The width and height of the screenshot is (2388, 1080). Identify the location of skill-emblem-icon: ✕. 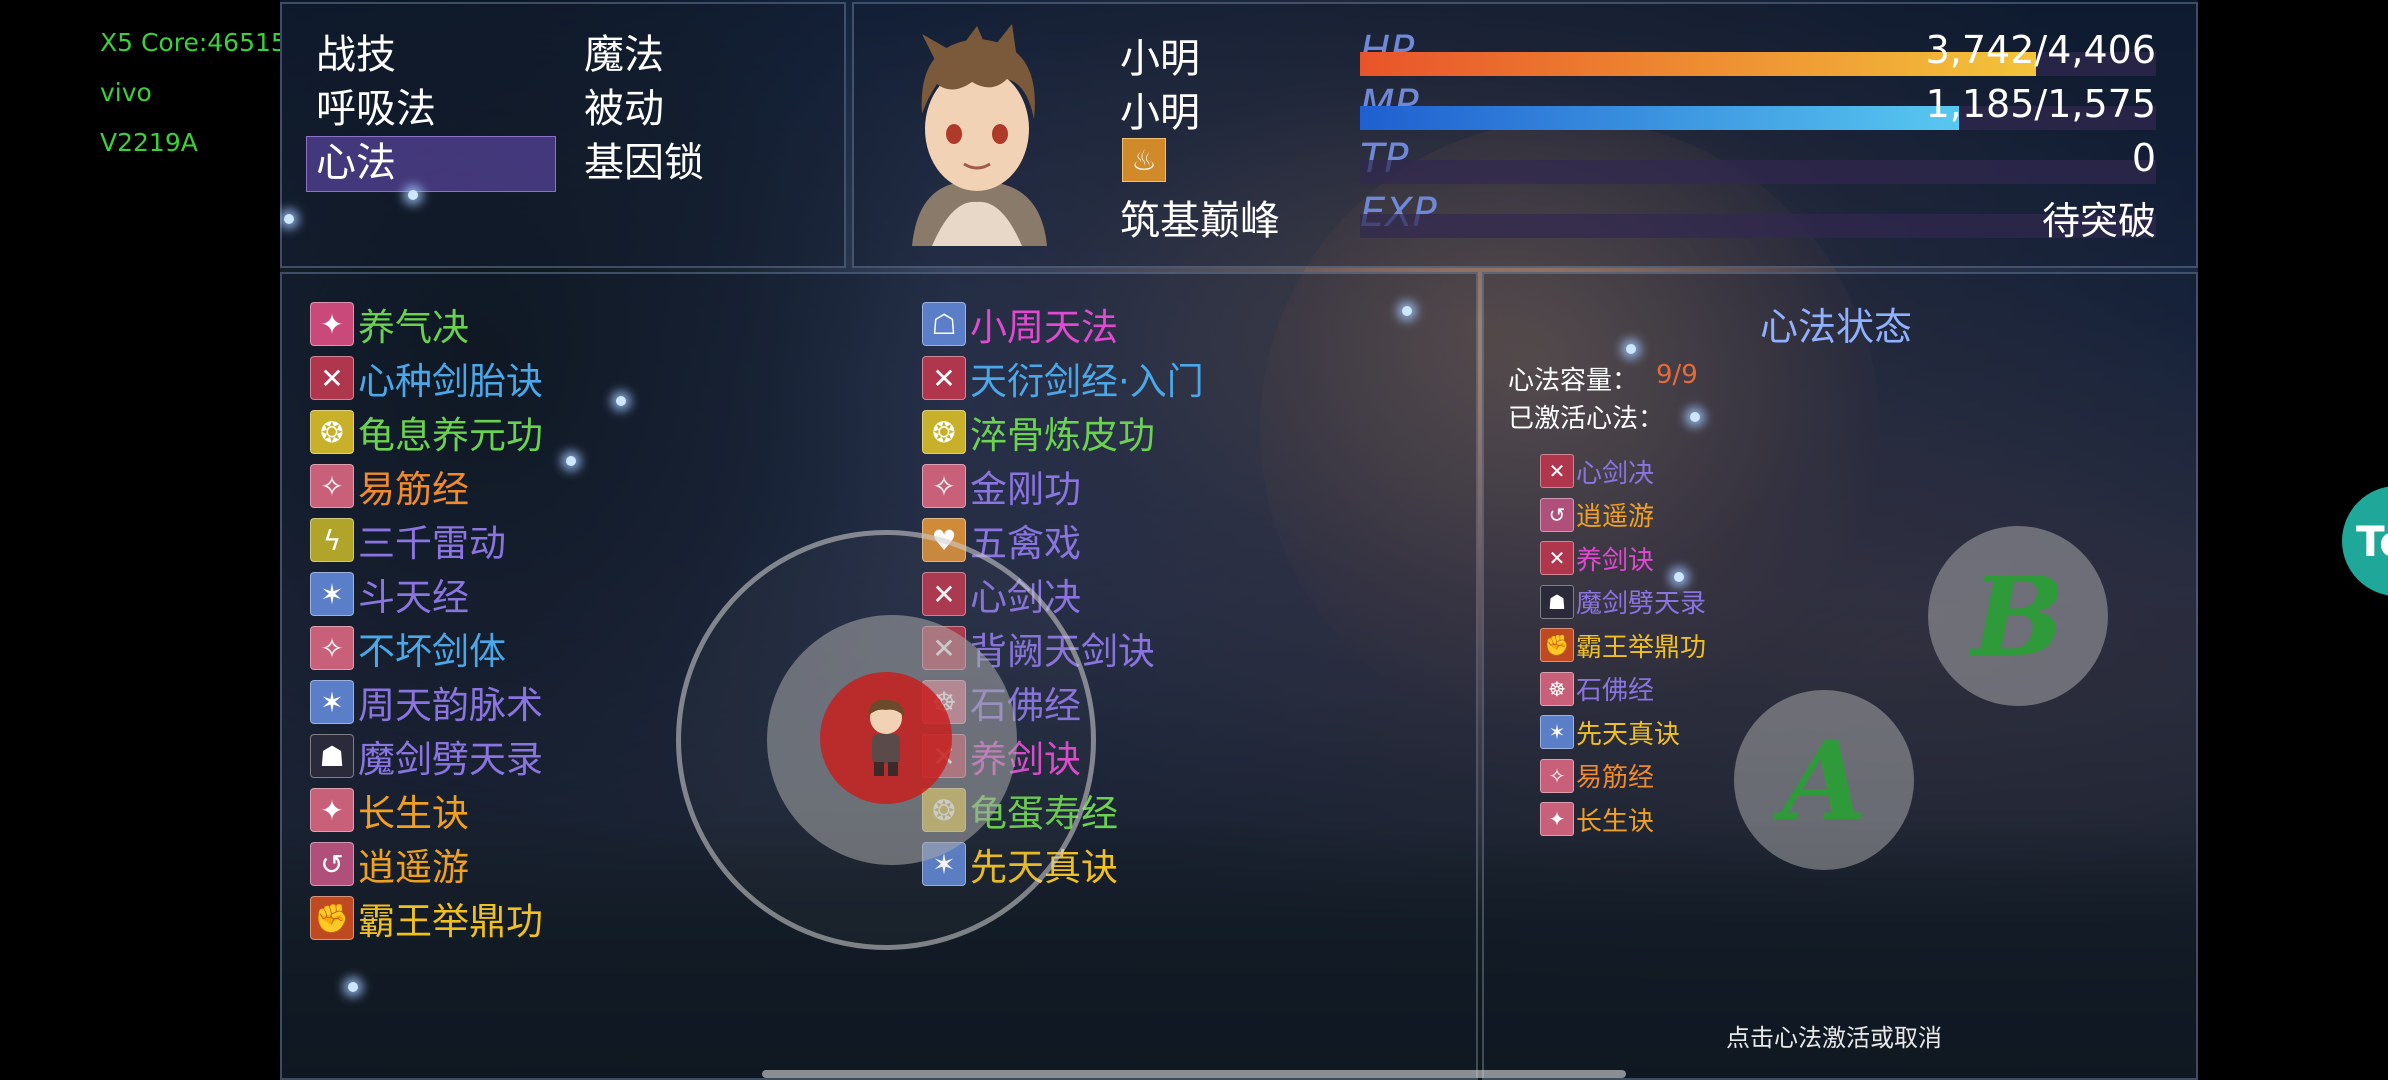
(944, 378).